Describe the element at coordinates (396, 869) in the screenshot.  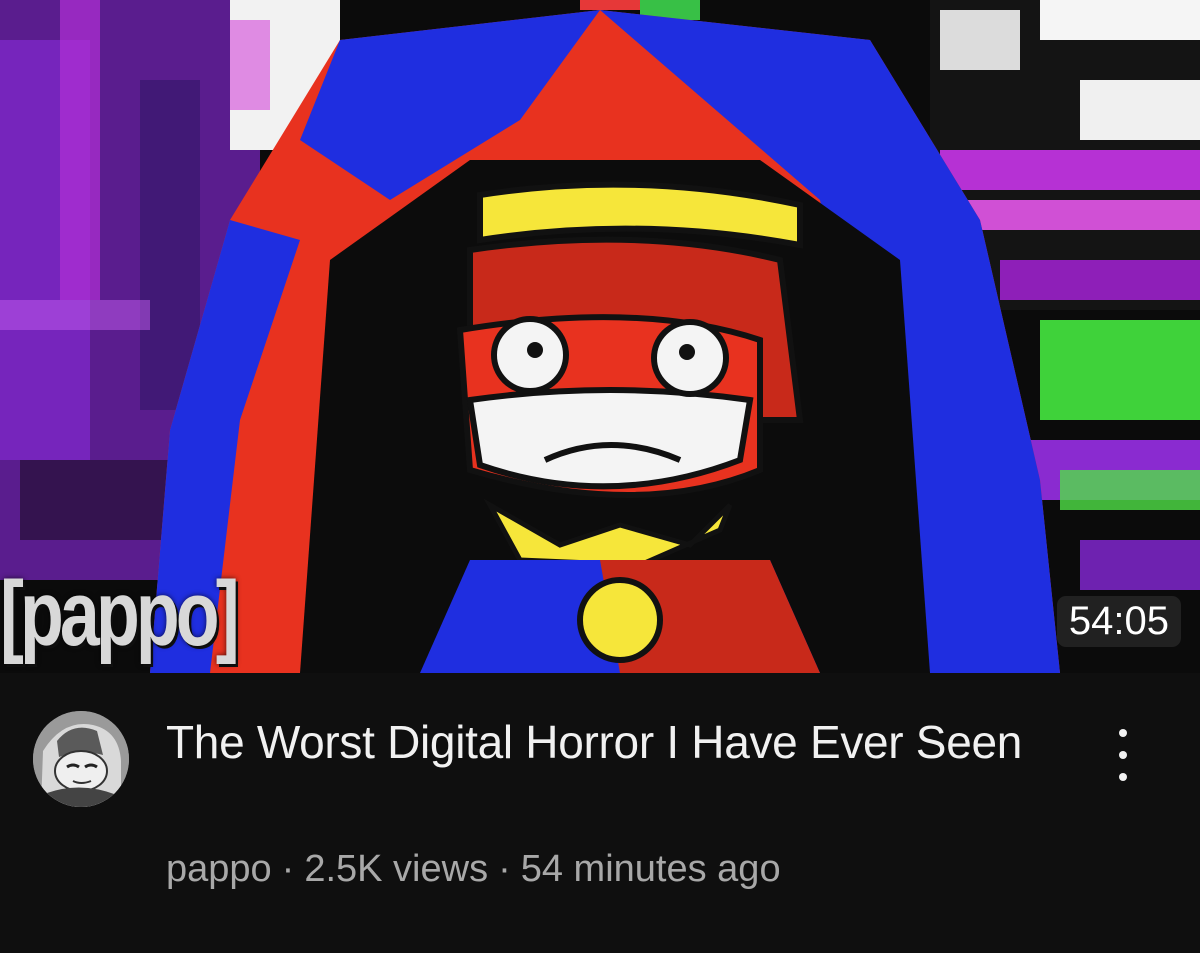
I see `view-count: 2.5K views` at that location.